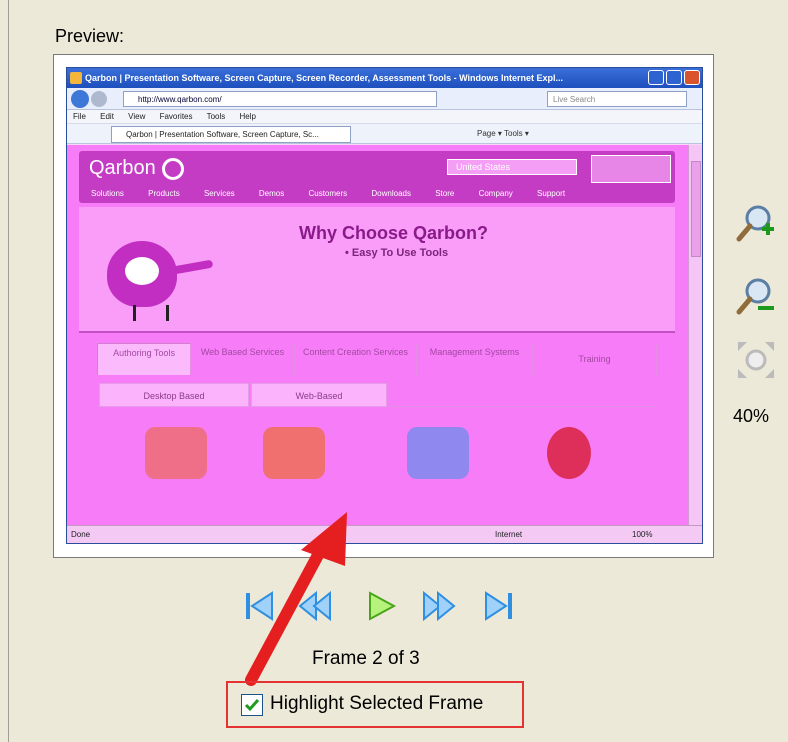 This screenshot has width=788, height=742. I want to click on site-tab: Training, so click(595, 359).